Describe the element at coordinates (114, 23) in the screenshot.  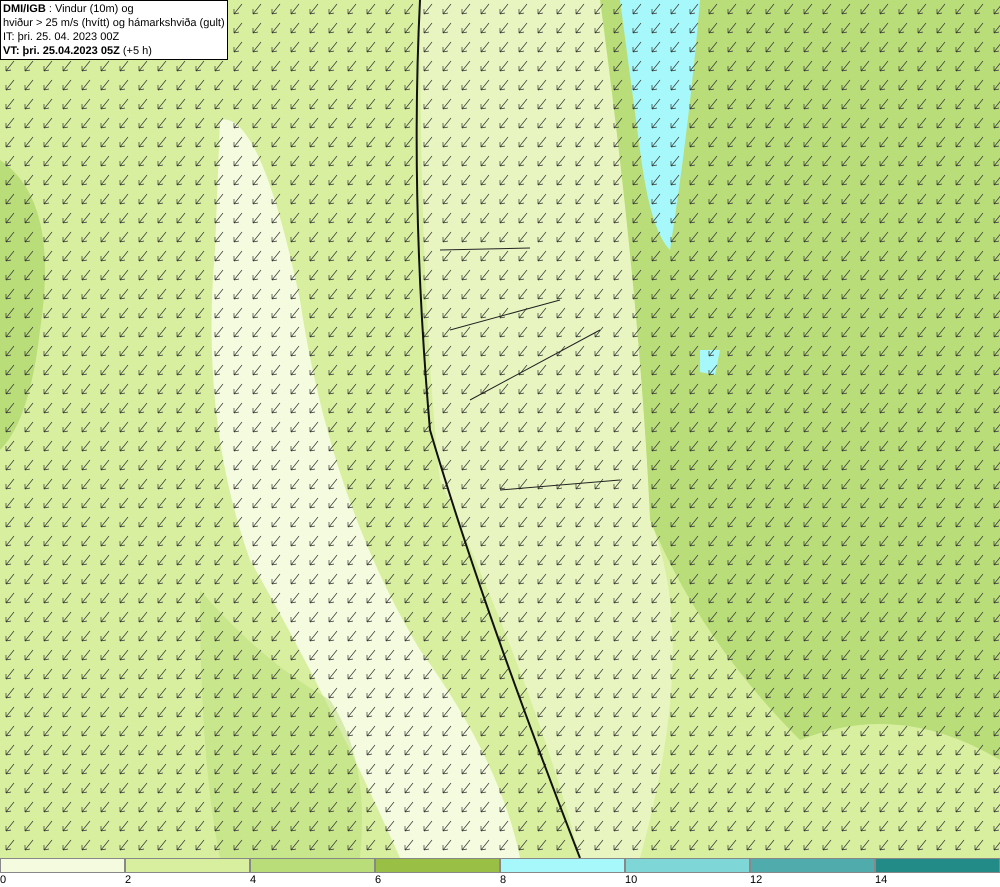
I see `legend-text: hviður > 25 m/s (hvítt) og hámarkshviða (gult)` at that location.